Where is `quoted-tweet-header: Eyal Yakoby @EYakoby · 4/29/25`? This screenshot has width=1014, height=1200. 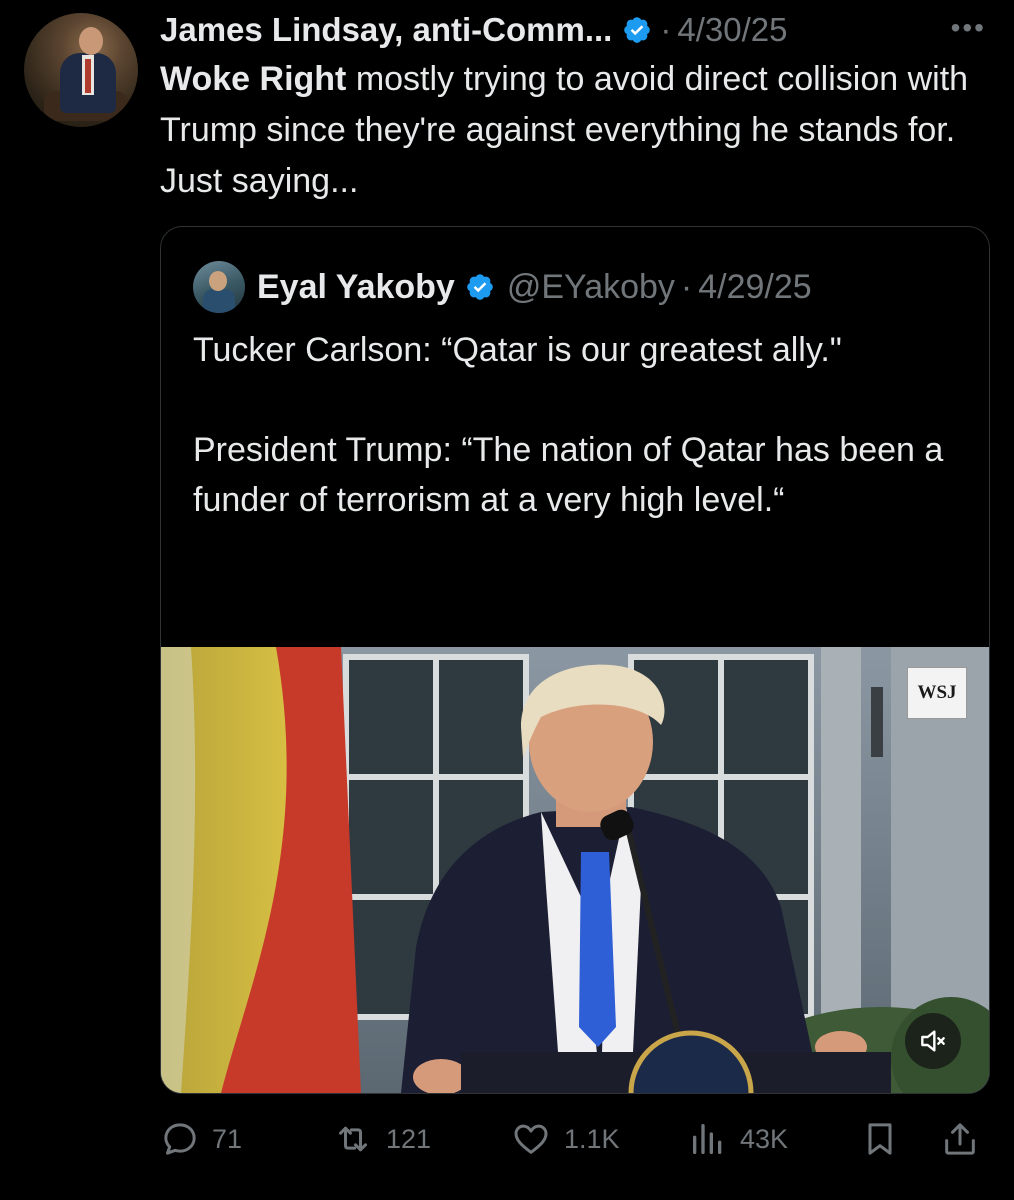
quoted-tweet-header: Eyal Yakoby @EYakoby · 4/29/25 is located at coordinates (534, 287).